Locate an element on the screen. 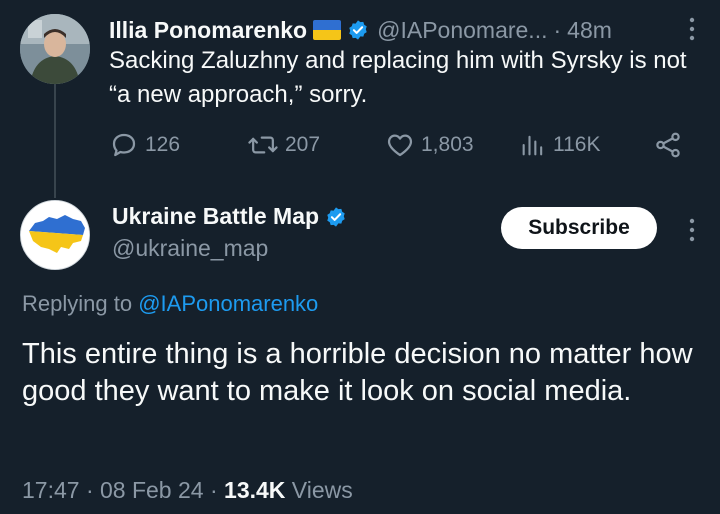 The width and height of the screenshot is (720, 514). author-handle: @ukraine_map is located at coordinates (190, 248).